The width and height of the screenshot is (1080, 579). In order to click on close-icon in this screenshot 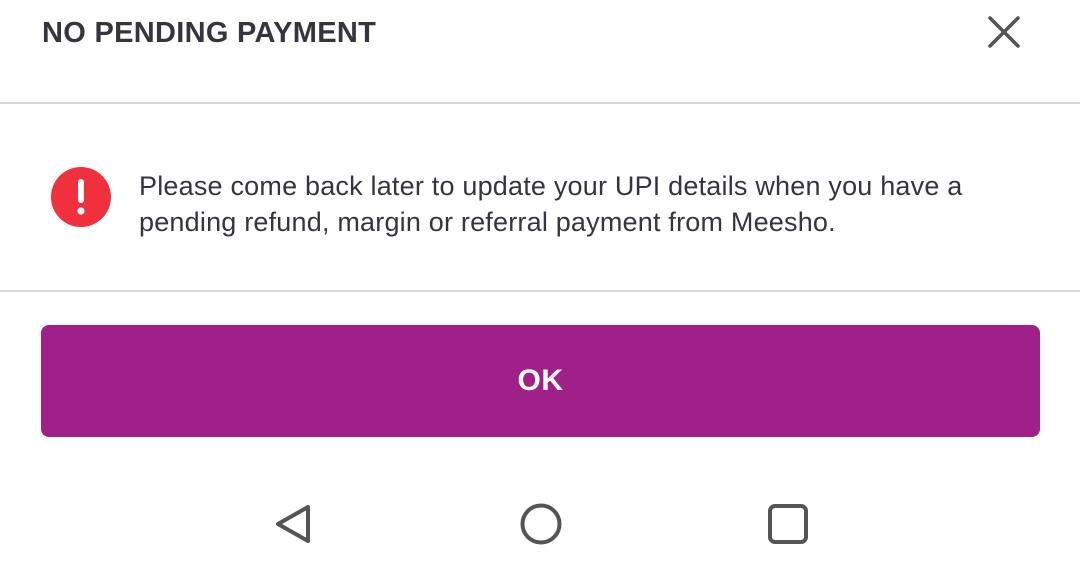, I will do `click(1004, 32)`.